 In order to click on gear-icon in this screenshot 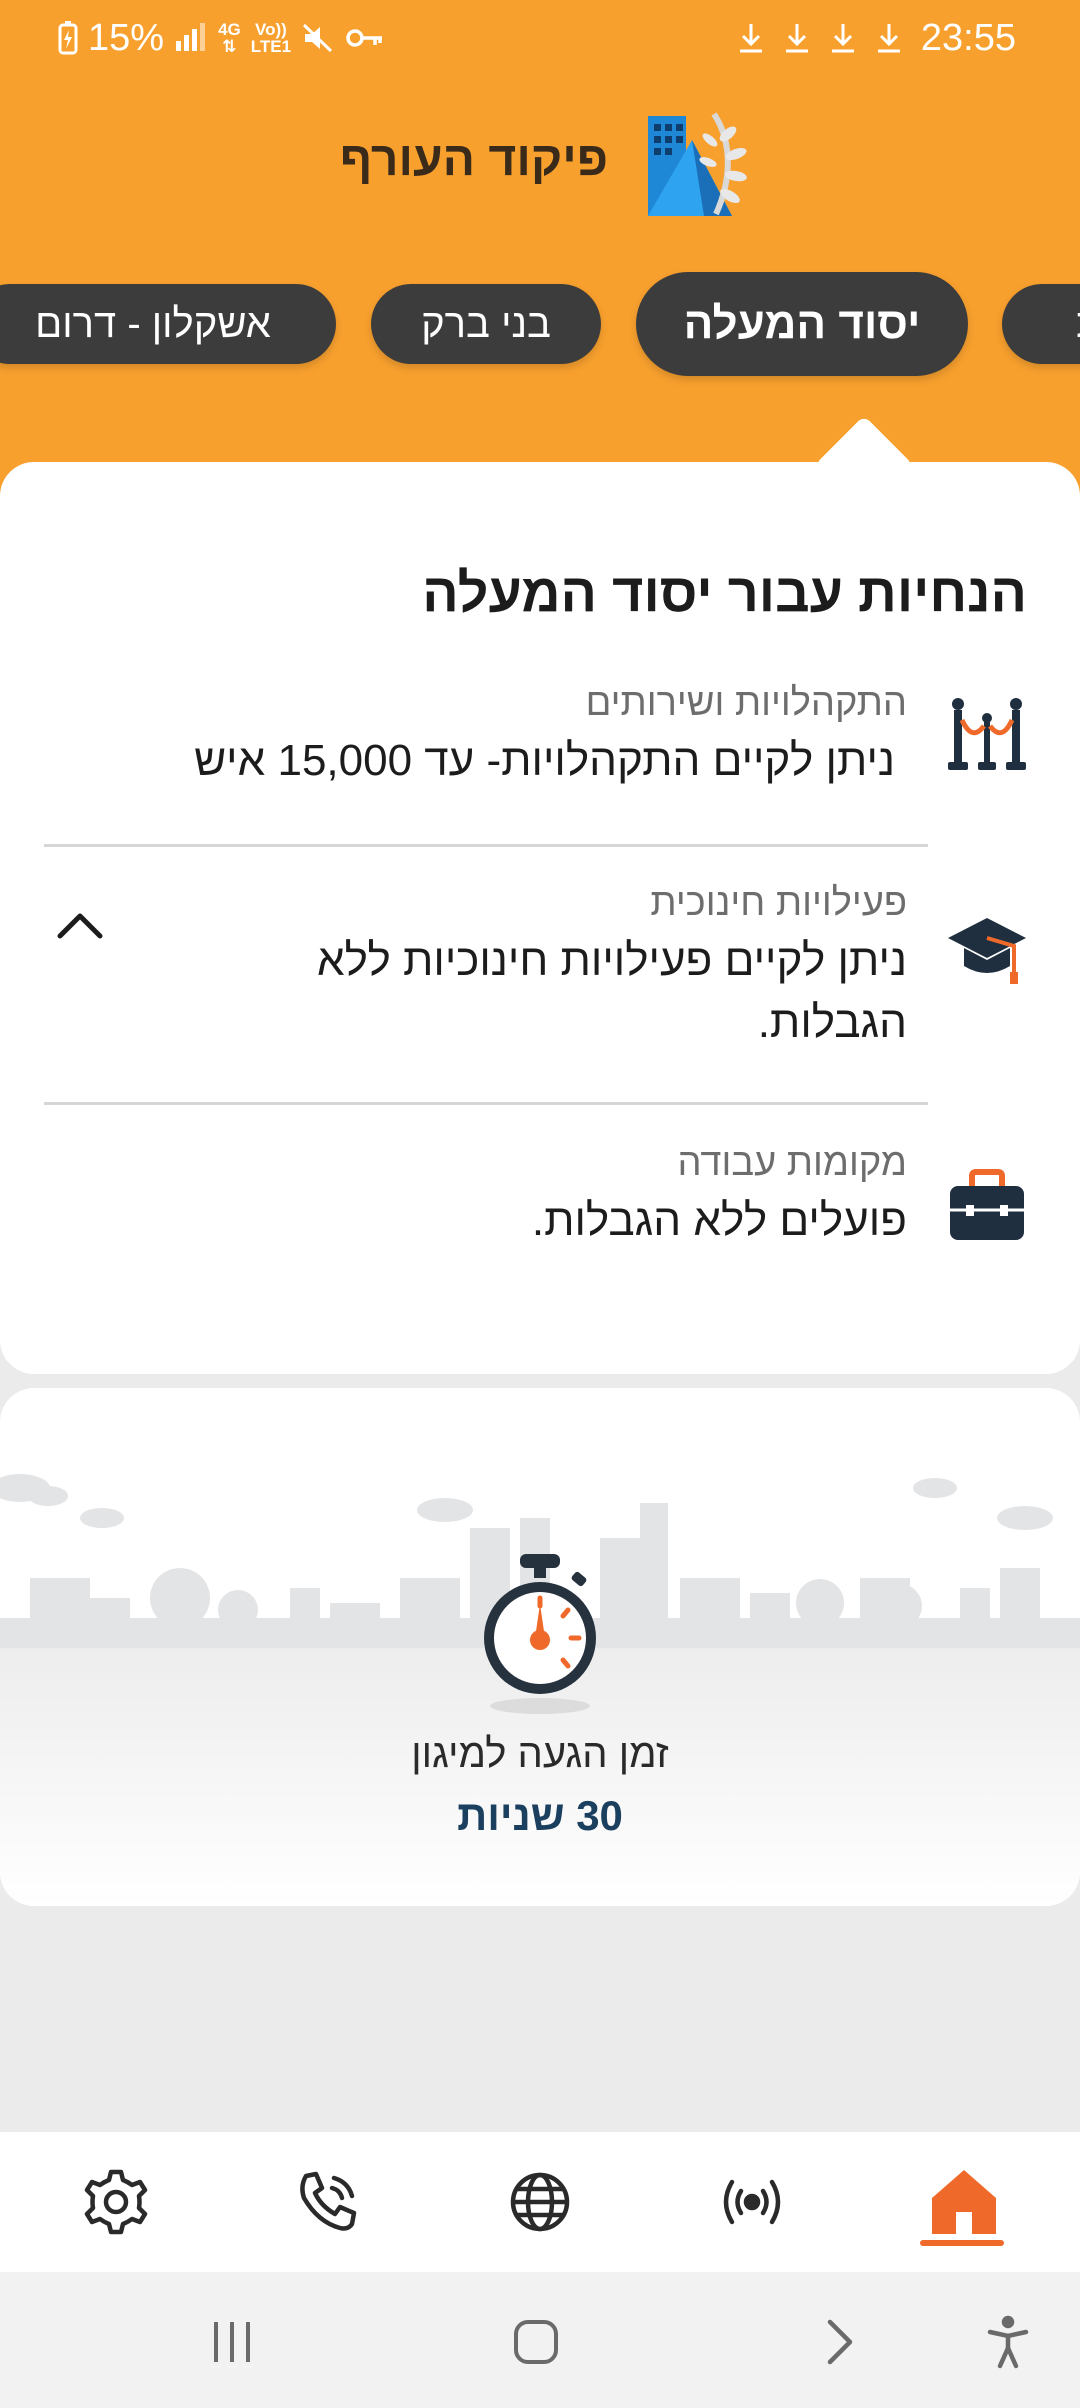, I will do `click(116, 2202)`.